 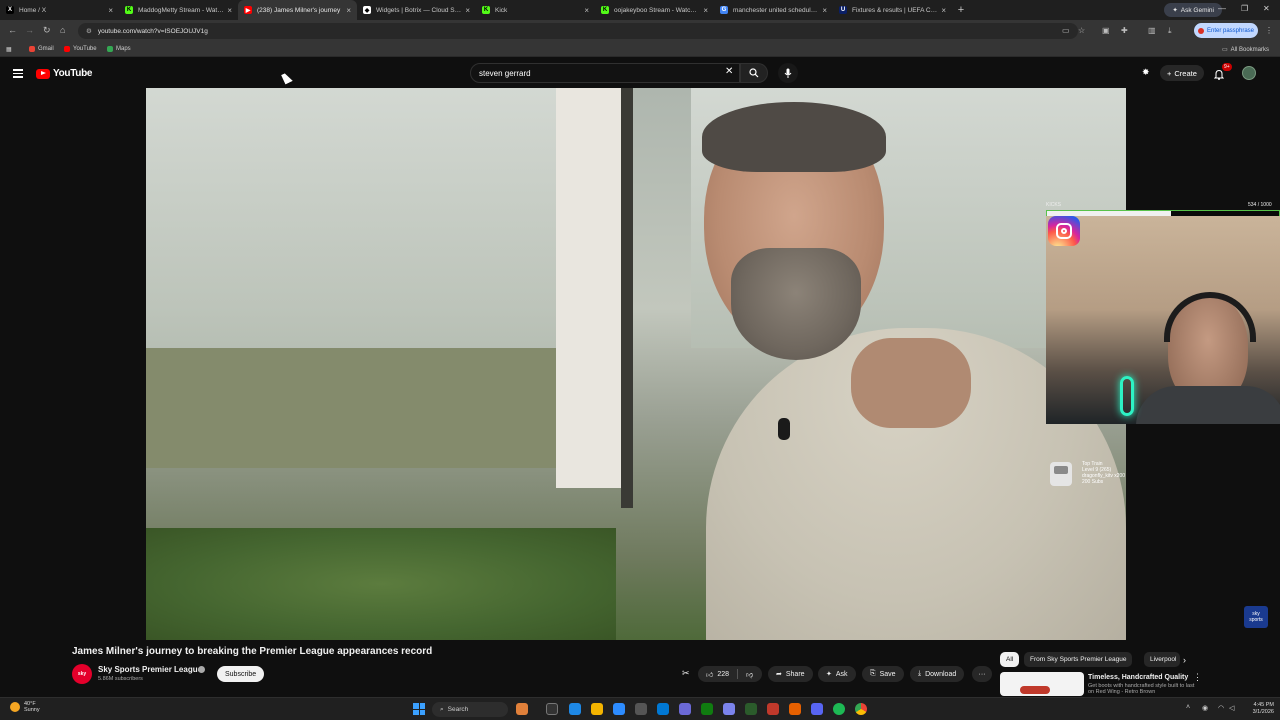 What do you see at coordinates (1250, 49) in the screenshot?
I see `all-bookmarks-label: All Bookmarks` at bounding box center [1250, 49].